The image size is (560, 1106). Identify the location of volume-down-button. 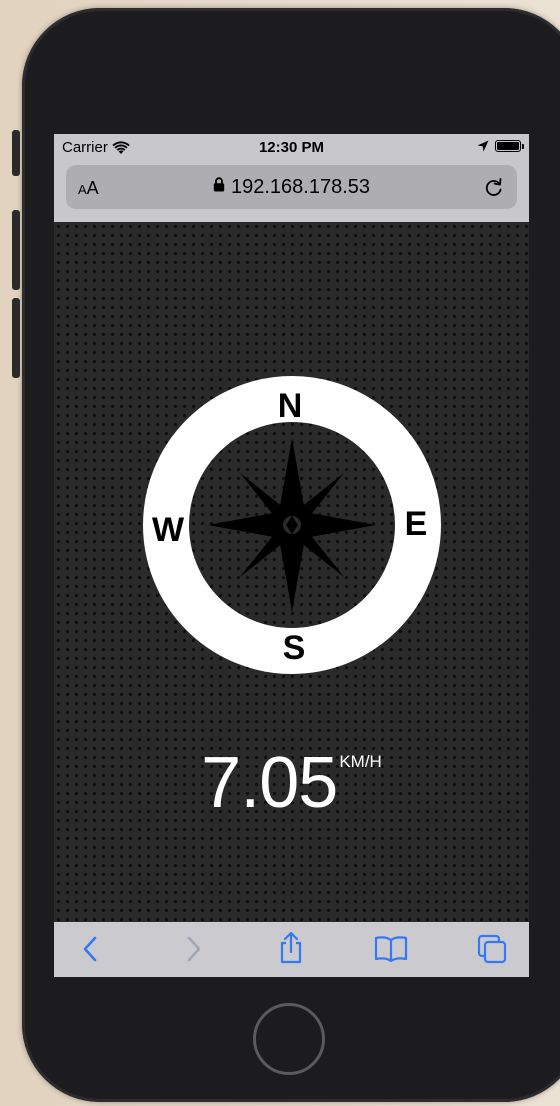
(16, 338).